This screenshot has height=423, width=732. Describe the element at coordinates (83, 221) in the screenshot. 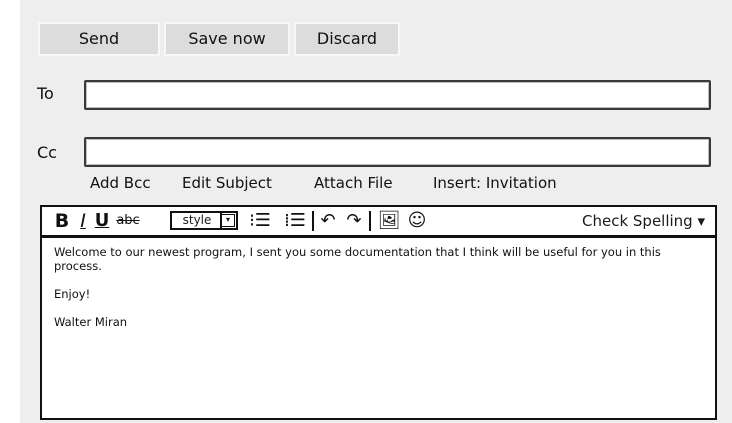

I see `italic-button: I` at that location.